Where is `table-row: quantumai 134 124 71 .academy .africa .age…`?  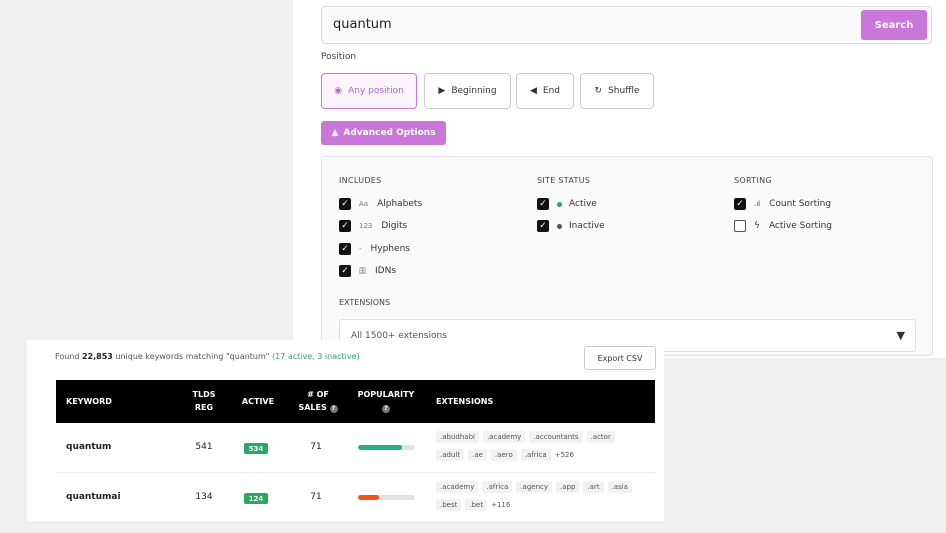
table-row: quantumai 134 124 71 .academy .africa .age… is located at coordinates (355, 498).